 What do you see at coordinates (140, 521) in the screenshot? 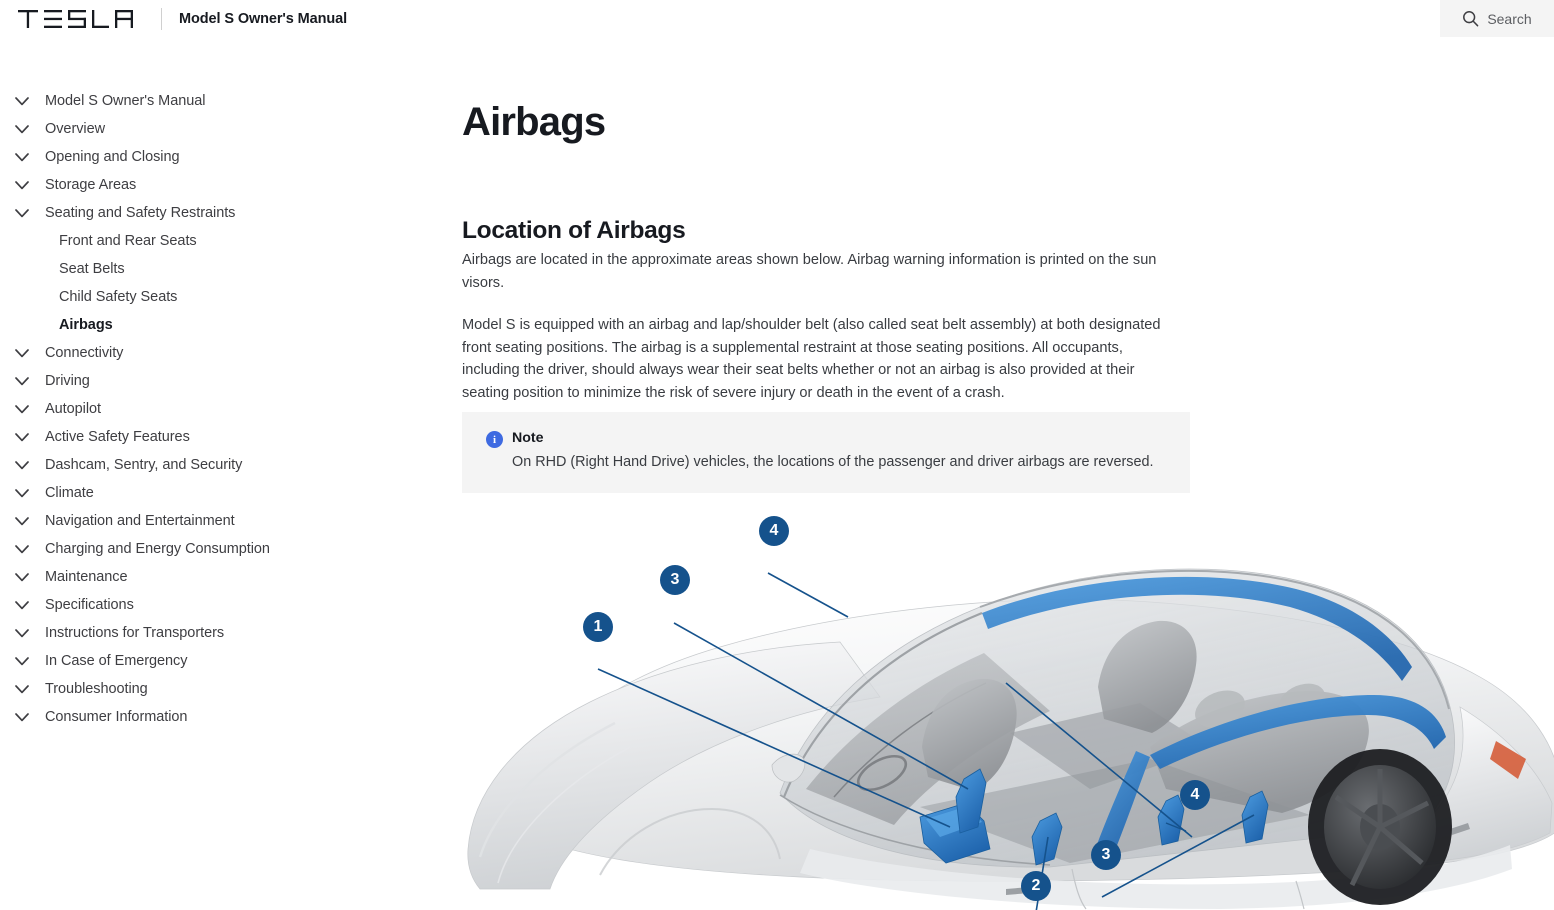
I see `sidebar-item-label: Navigation and Entertainment` at bounding box center [140, 521].